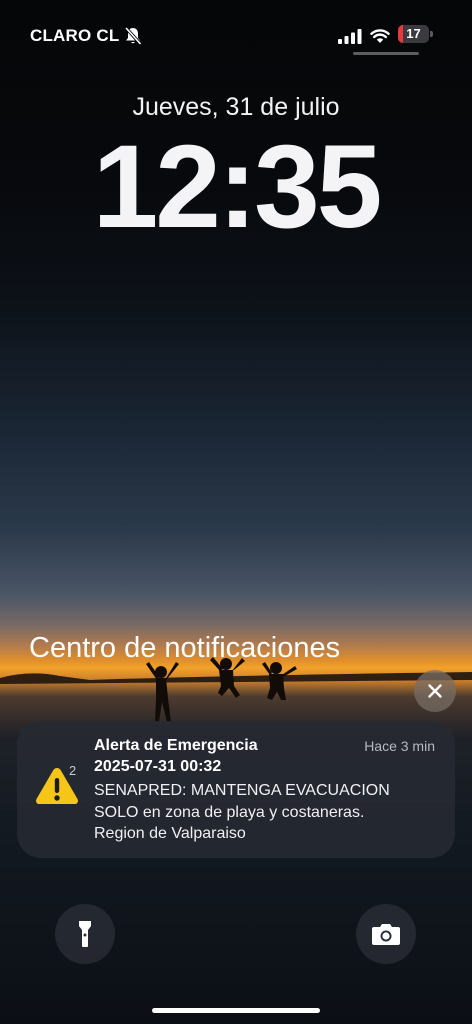  I want to click on lock-date: Jueves, 31 de julio, so click(236, 107).